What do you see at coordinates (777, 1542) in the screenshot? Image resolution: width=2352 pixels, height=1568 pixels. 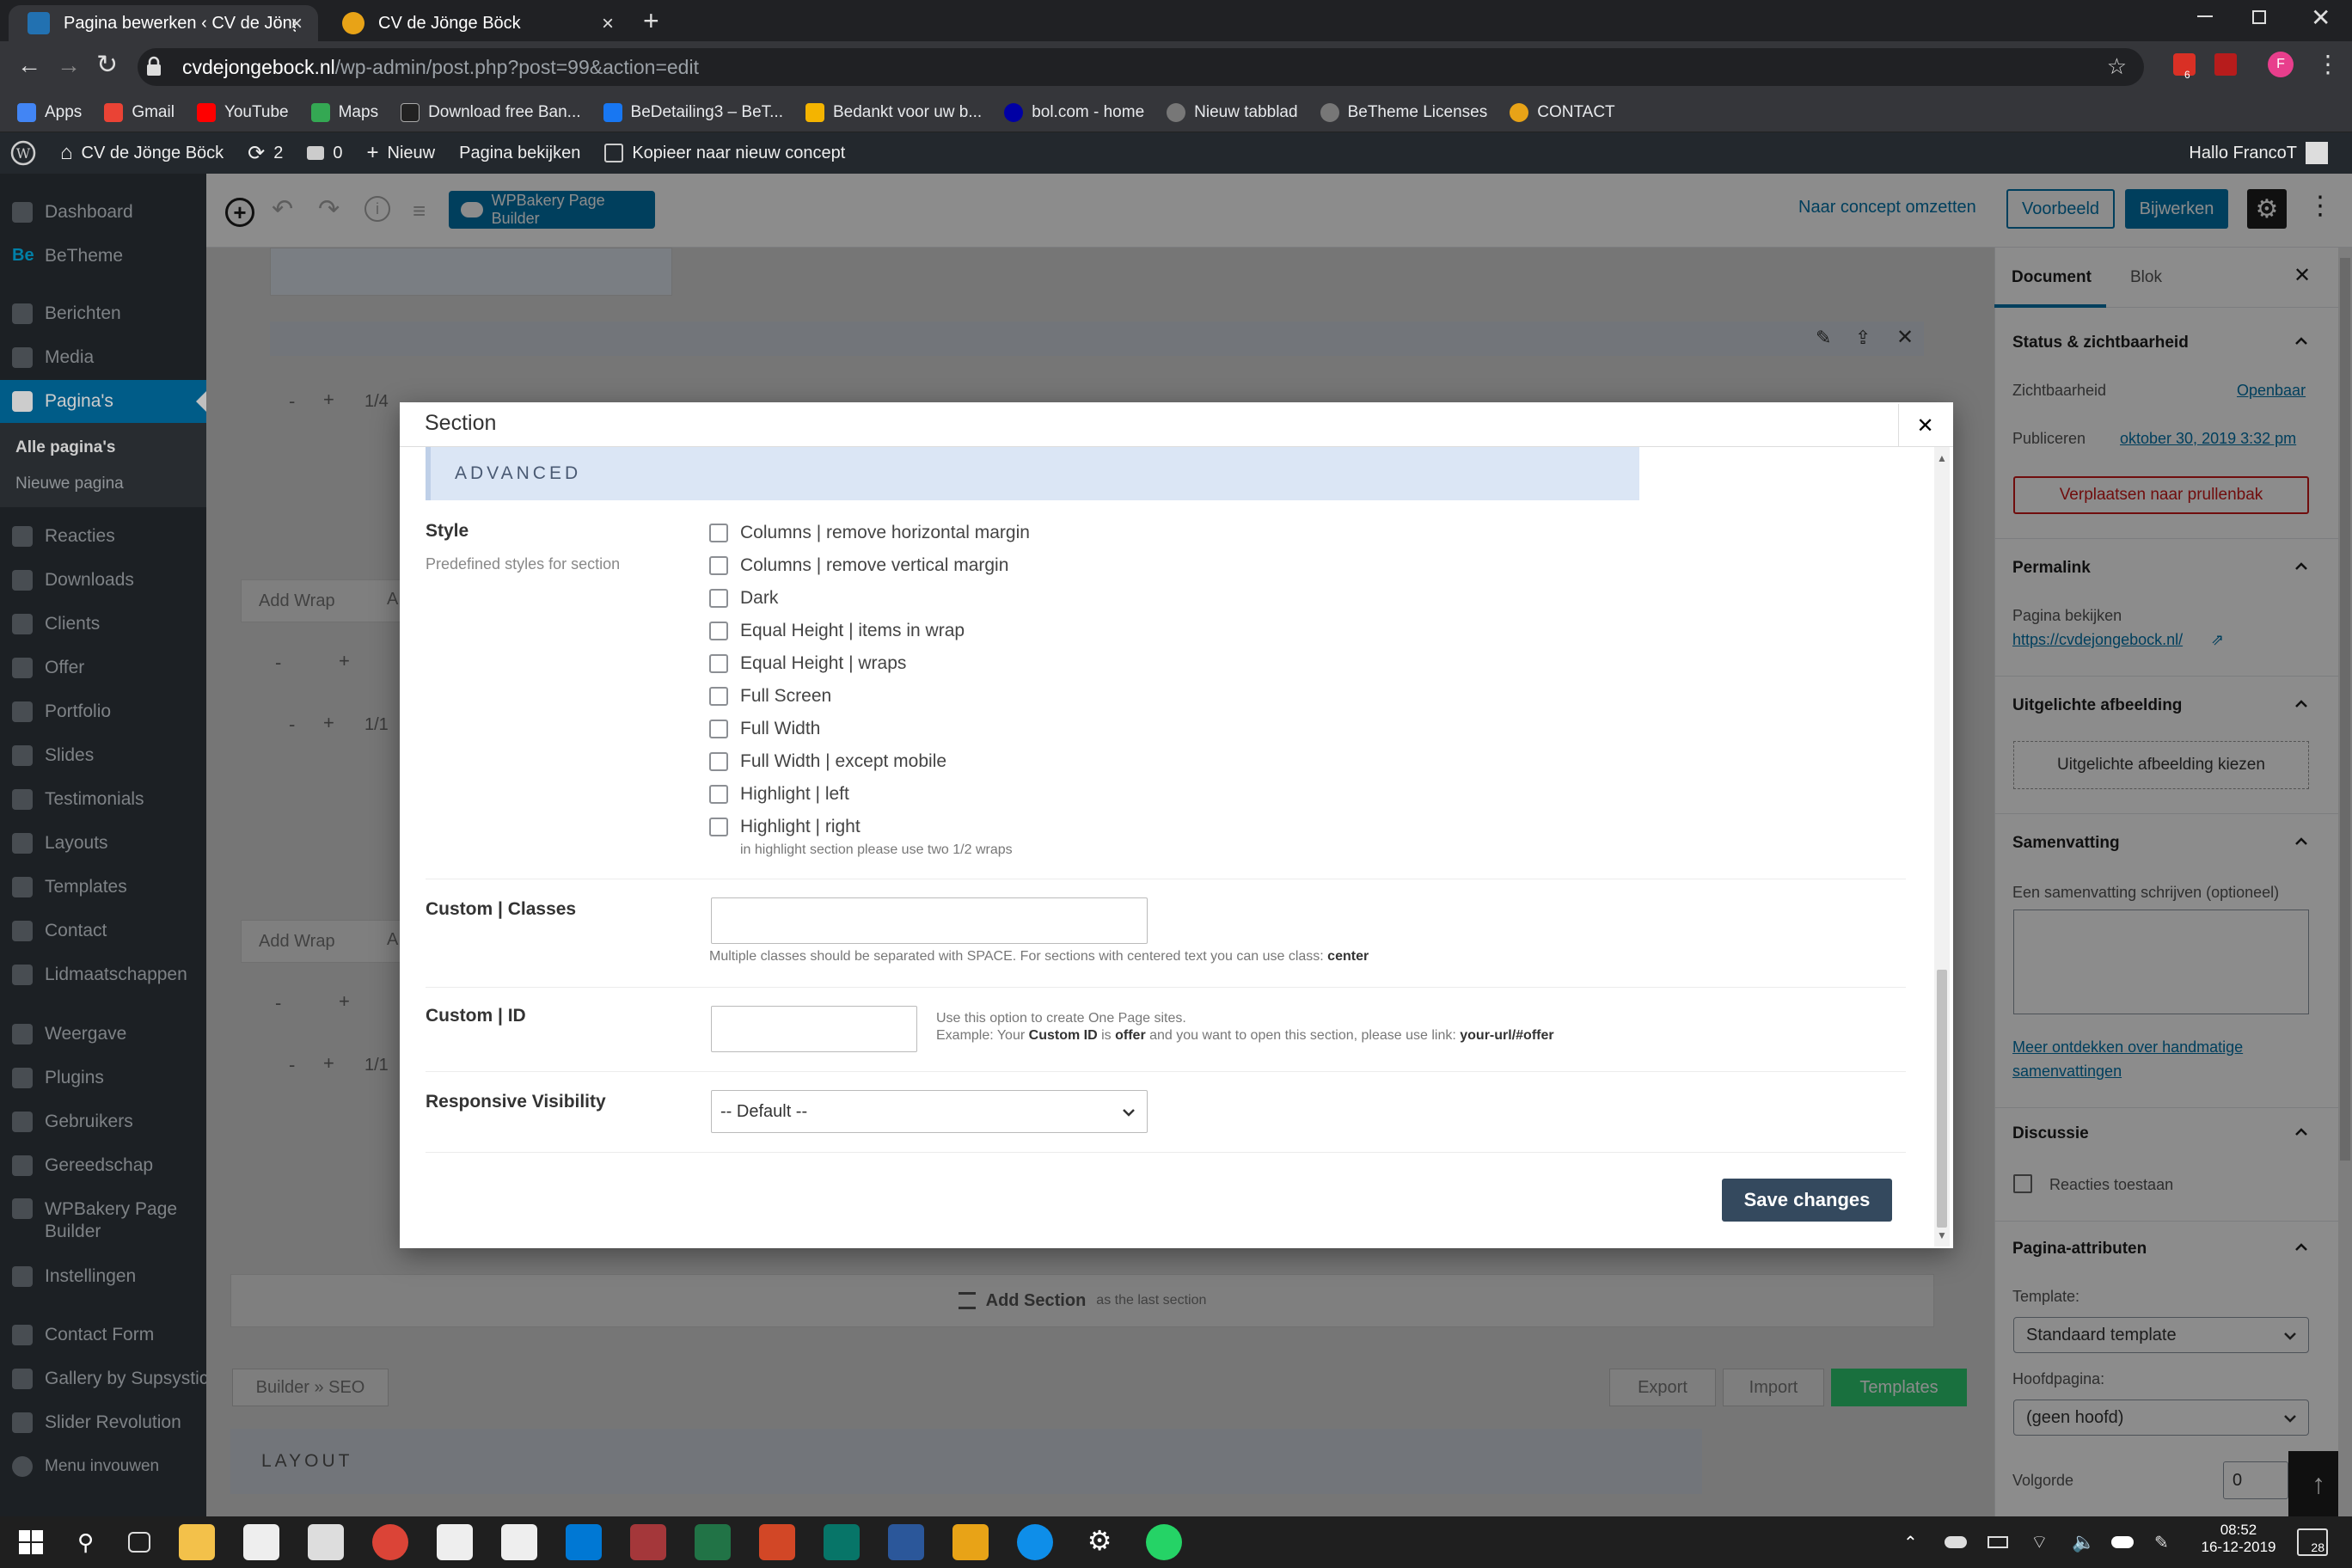 I see `powerpoint-icon` at bounding box center [777, 1542].